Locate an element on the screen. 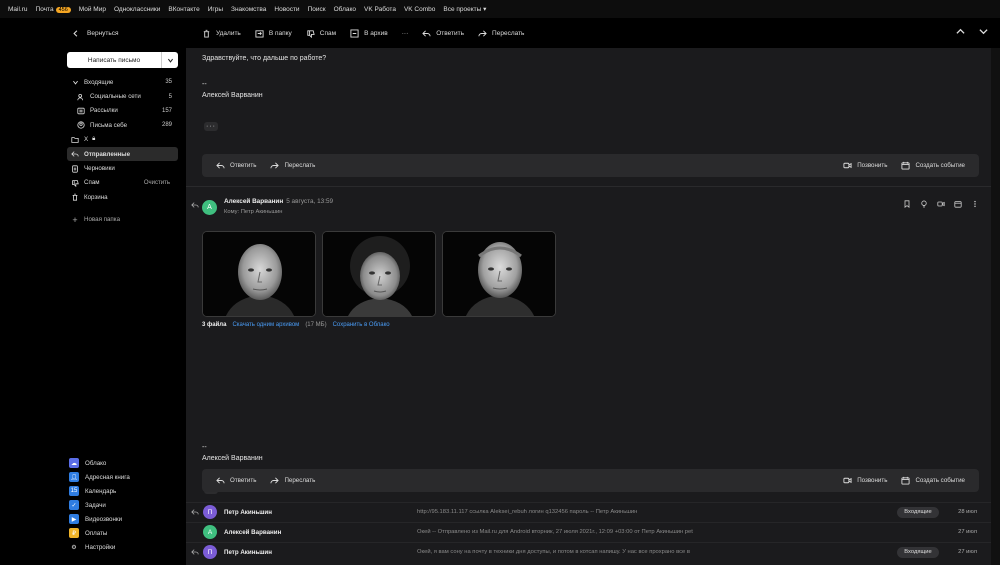  portal-link-all-projects: Все проекты ▾ is located at coordinates (464, 9).